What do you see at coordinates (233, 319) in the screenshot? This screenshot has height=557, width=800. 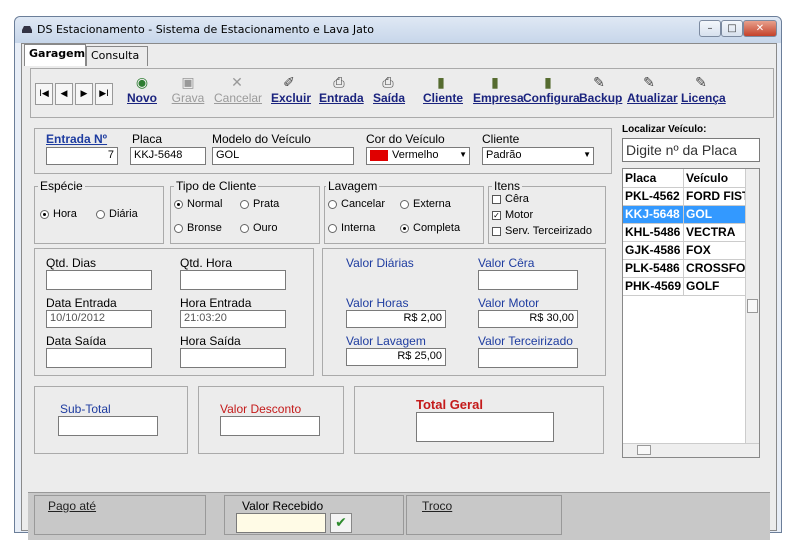 I see `hora-entrada-field: 21:03:20` at bounding box center [233, 319].